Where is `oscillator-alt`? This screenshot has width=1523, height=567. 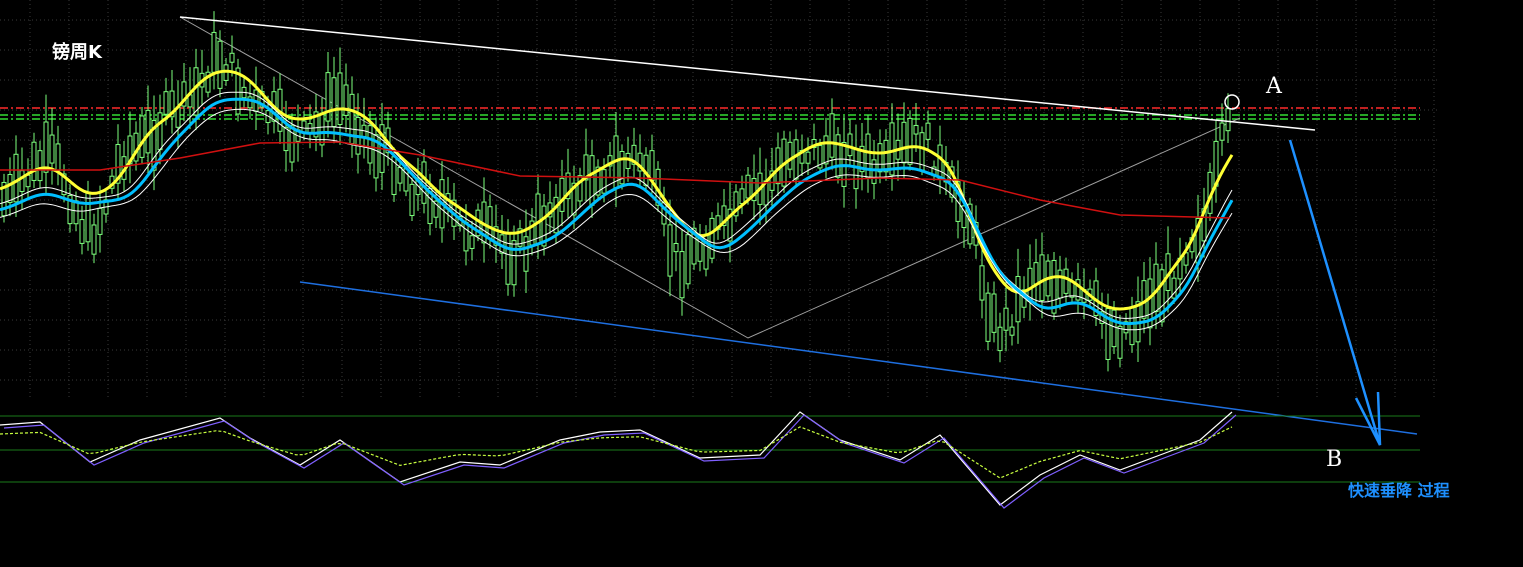
oscillator-alt is located at coordinates (620, 461).